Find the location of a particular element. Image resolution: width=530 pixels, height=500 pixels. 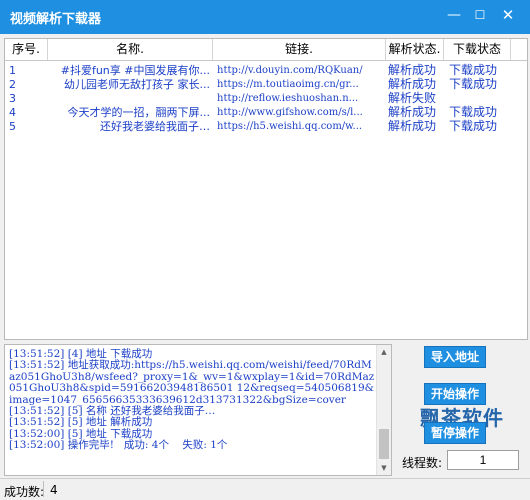

column-header-link: 链接. is located at coordinates (299, 49).